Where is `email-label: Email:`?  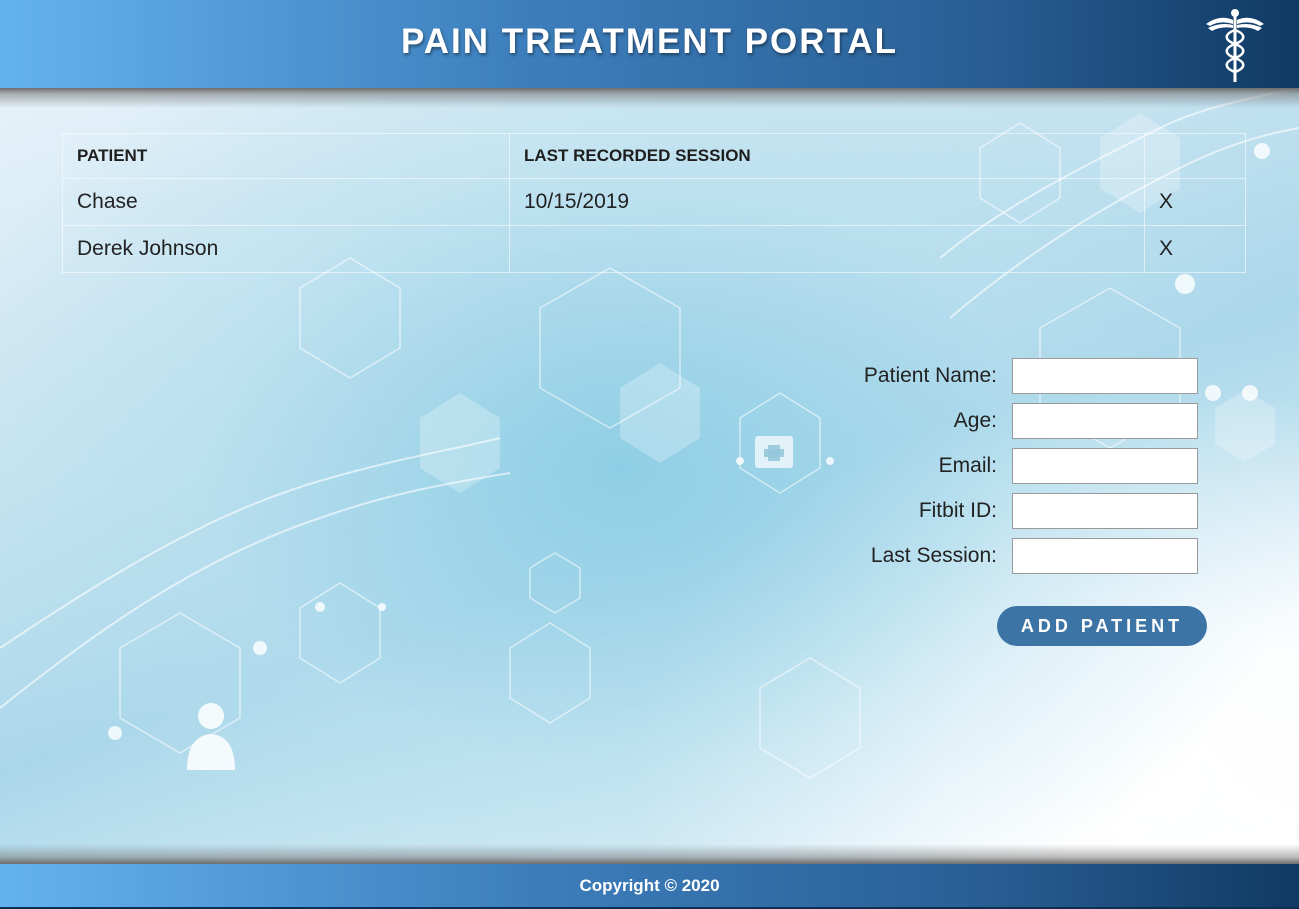
email-label: Email: is located at coordinates (967, 465).